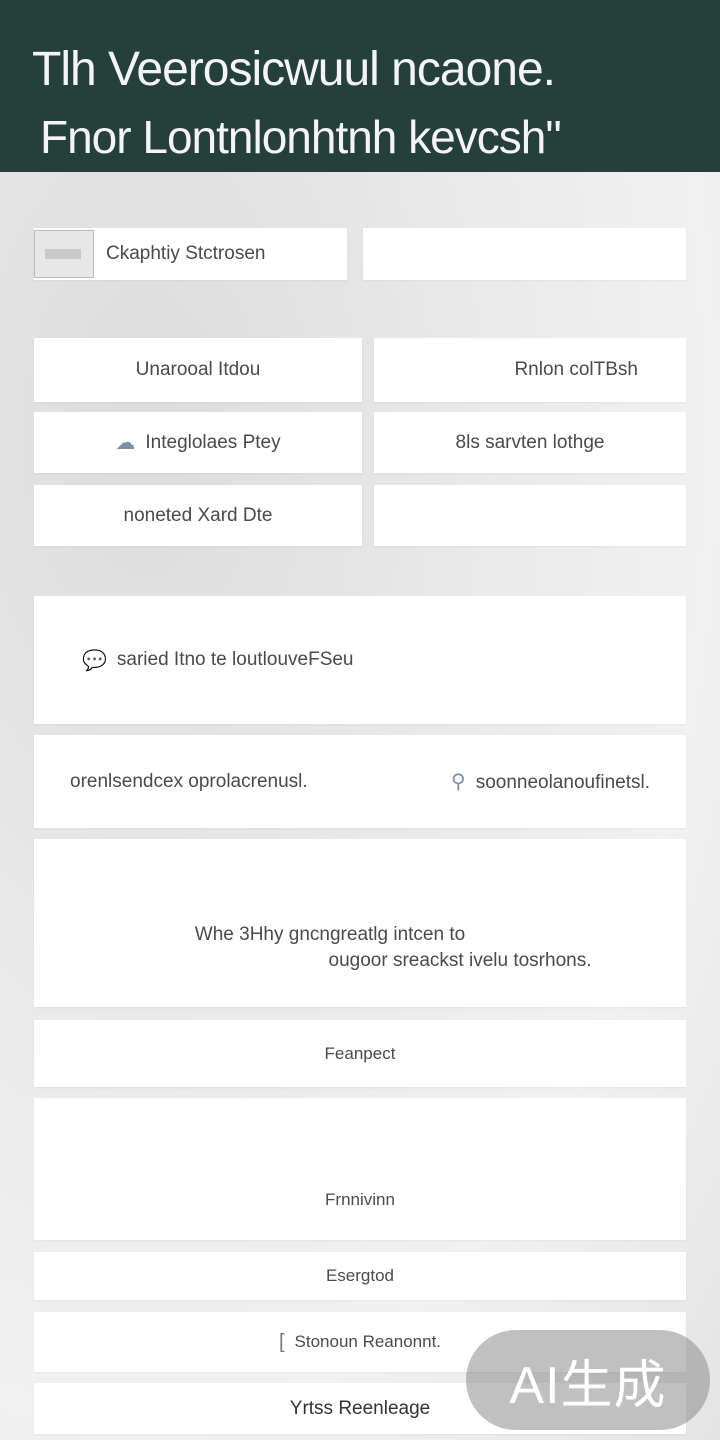  What do you see at coordinates (330, 934) in the screenshot?
I see `info-section-line-1: Whe 3Hhy gncngreatlg intcen to` at bounding box center [330, 934].